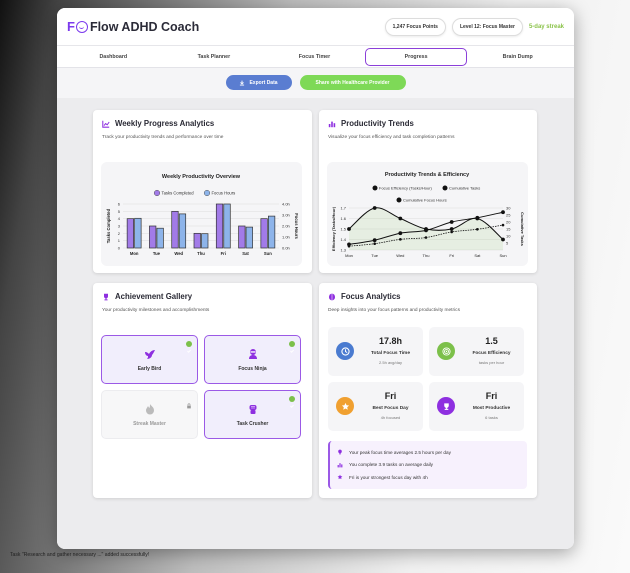  I want to click on x-tick-label: Mon, so click(349, 255).